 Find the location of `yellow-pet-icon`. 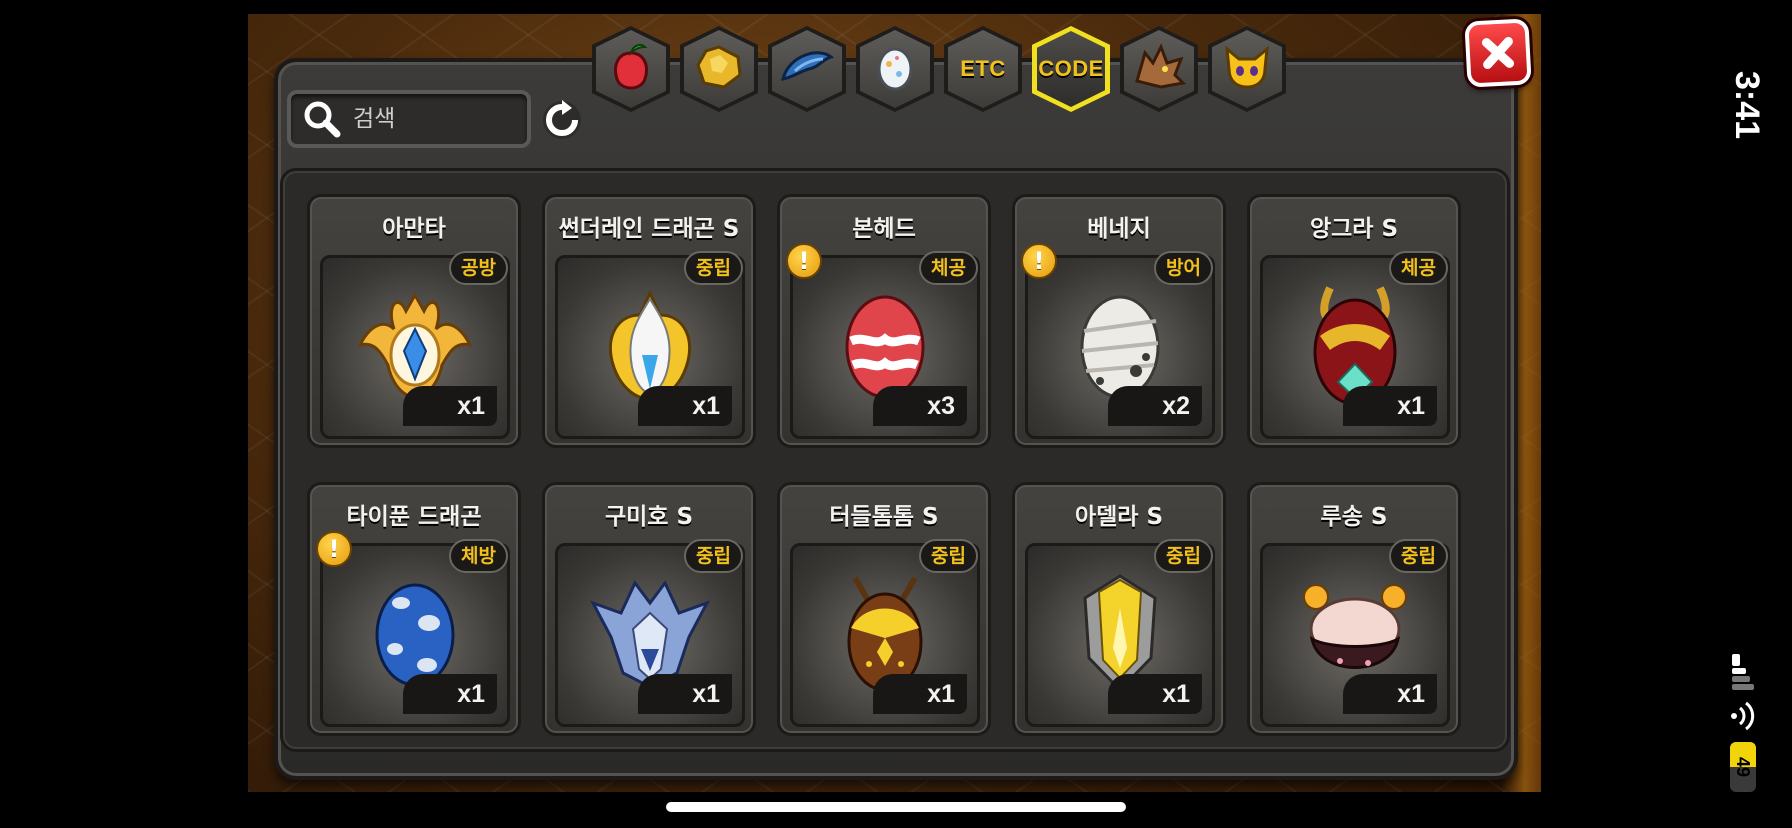

yellow-pet-icon is located at coordinates (1247, 69).